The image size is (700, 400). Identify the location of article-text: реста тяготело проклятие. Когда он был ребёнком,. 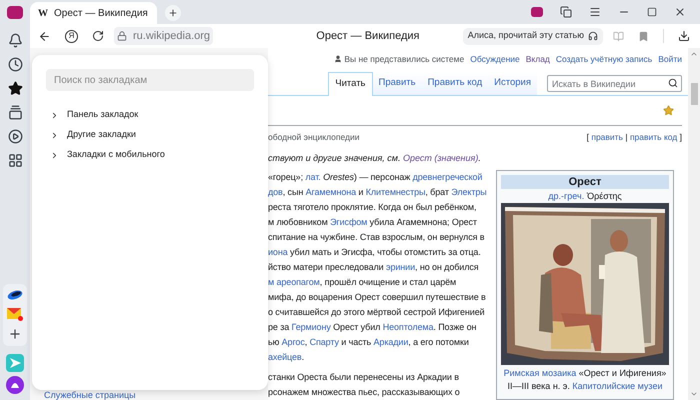
(373, 207).